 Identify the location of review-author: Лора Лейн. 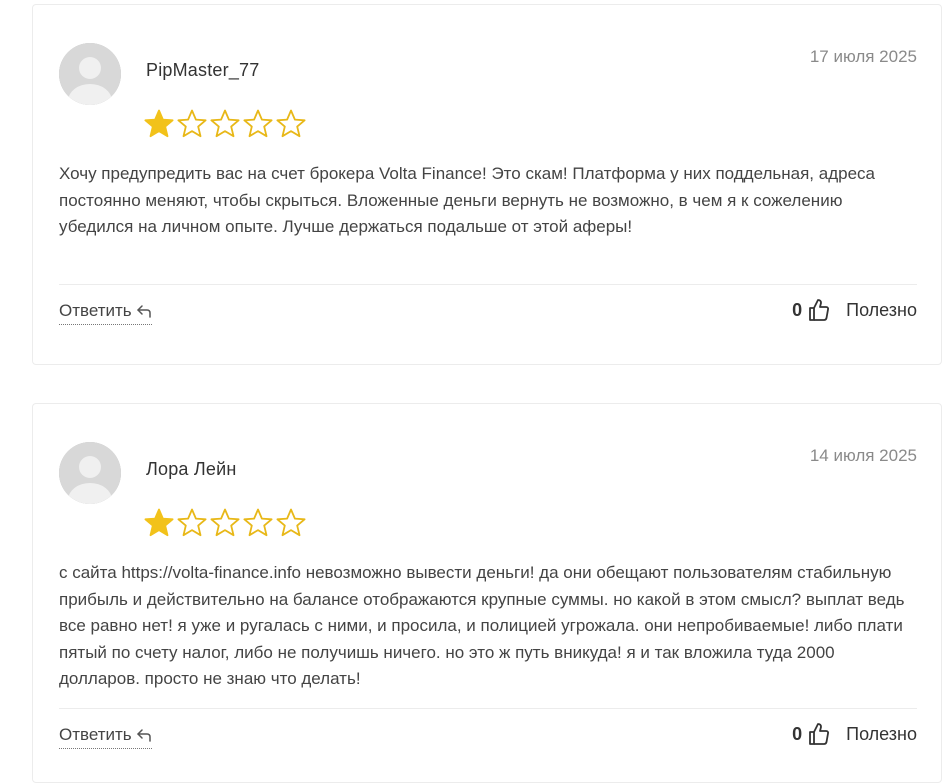
(191, 469).